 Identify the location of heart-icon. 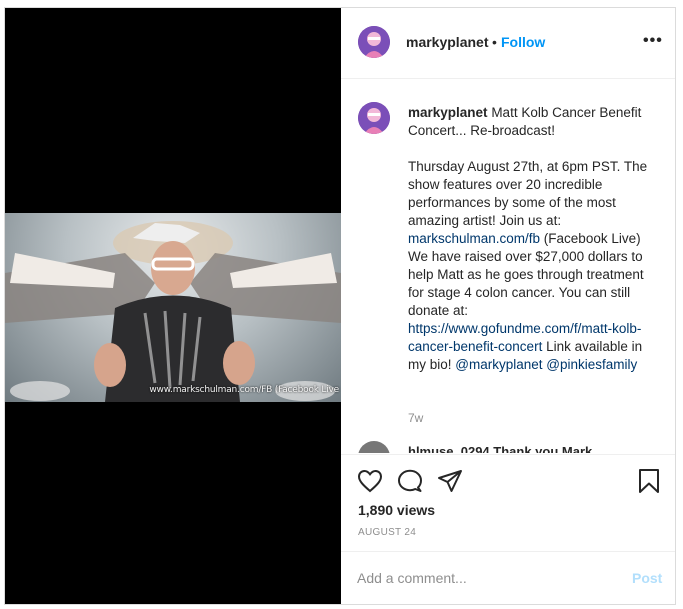
(370, 483).